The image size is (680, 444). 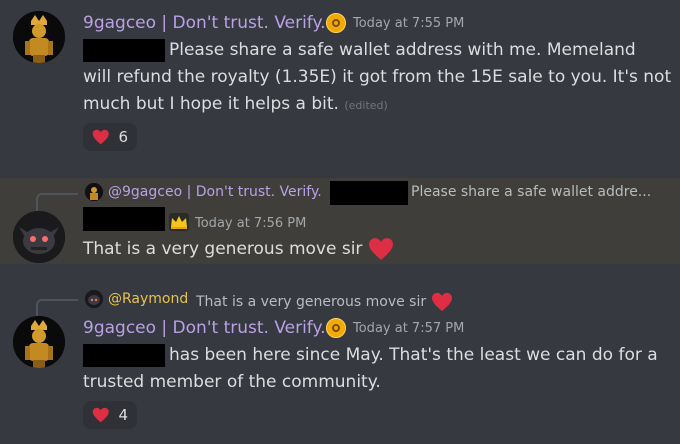 What do you see at coordinates (215, 192) in the screenshot?
I see `reply-author: @9gagceo | Don't trust. Verify.` at bounding box center [215, 192].